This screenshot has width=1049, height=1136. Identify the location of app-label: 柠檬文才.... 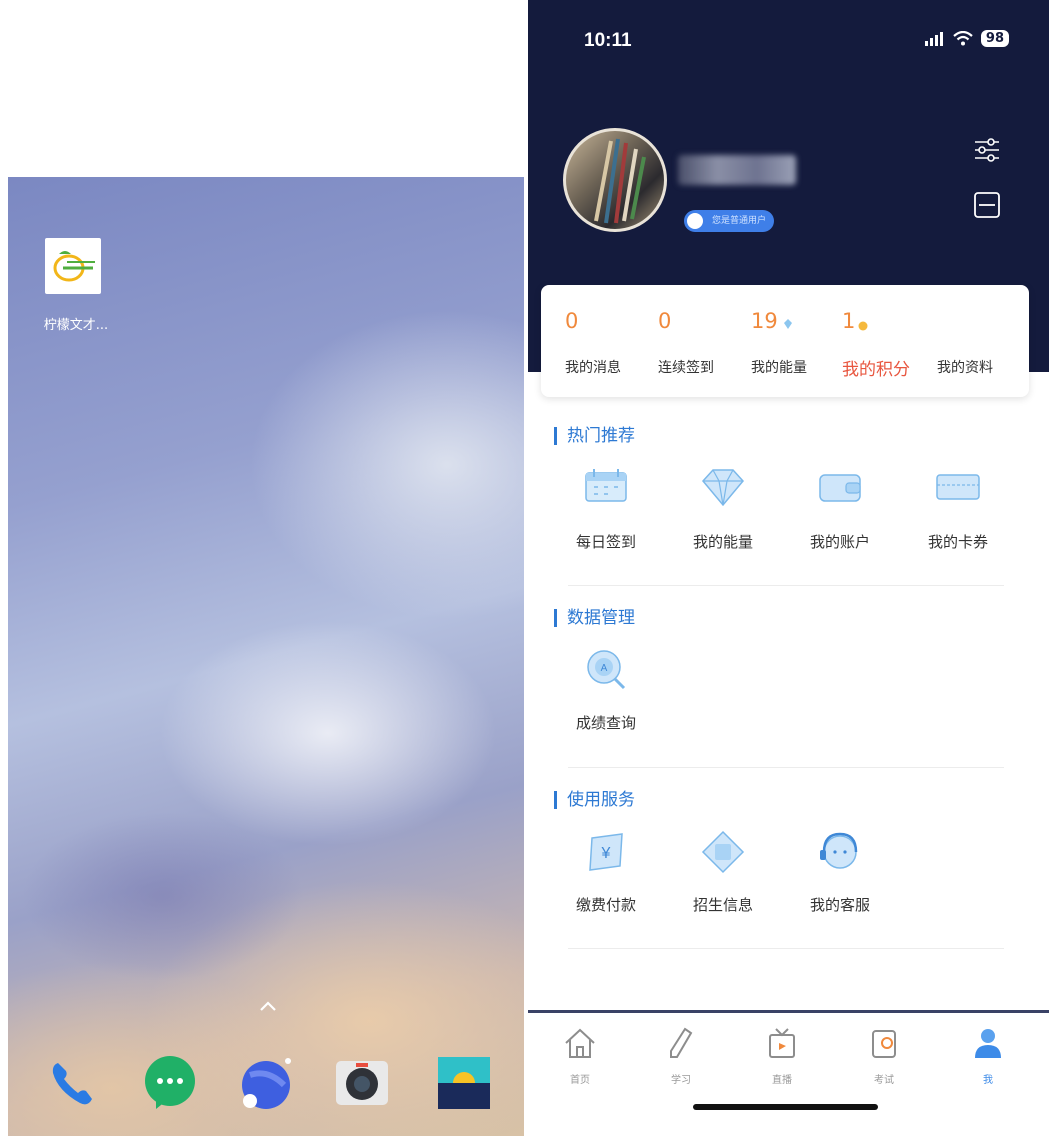
(76, 323).